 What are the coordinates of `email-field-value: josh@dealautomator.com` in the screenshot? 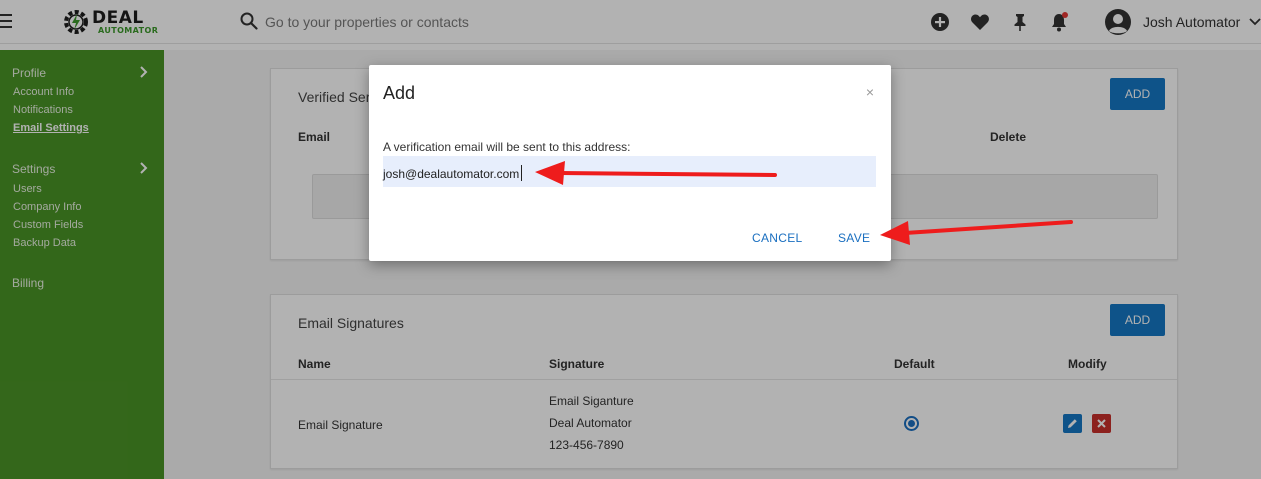 It's located at (451, 174).